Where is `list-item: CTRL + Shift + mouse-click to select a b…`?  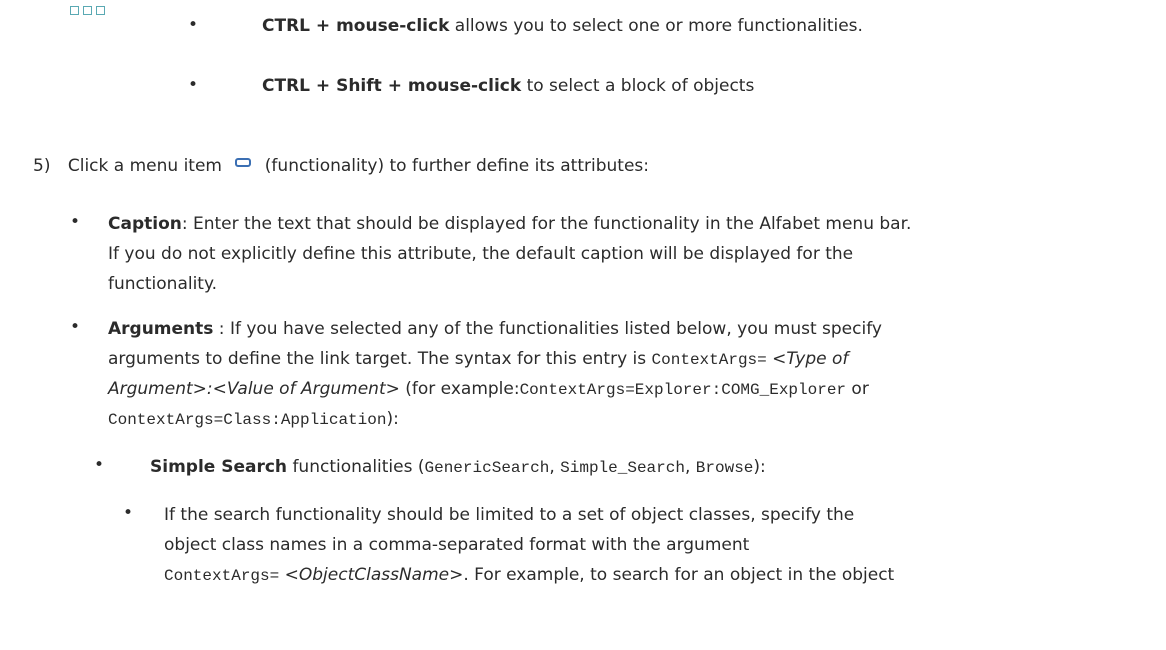 list-item: CTRL + Shift + mouse-click to select a b… is located at coordinates (508, 86).